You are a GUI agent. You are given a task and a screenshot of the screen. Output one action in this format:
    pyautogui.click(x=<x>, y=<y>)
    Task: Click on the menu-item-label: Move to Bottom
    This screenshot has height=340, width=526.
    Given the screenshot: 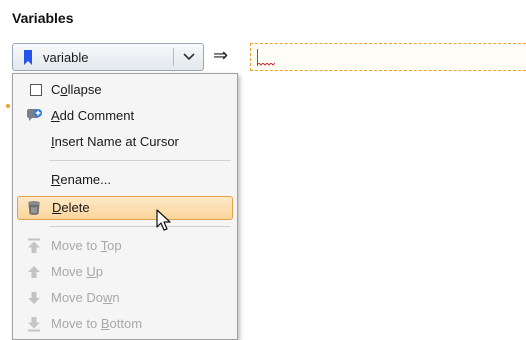 What is the action you would take?
    pyautogui.click(x=97, y=323)
    